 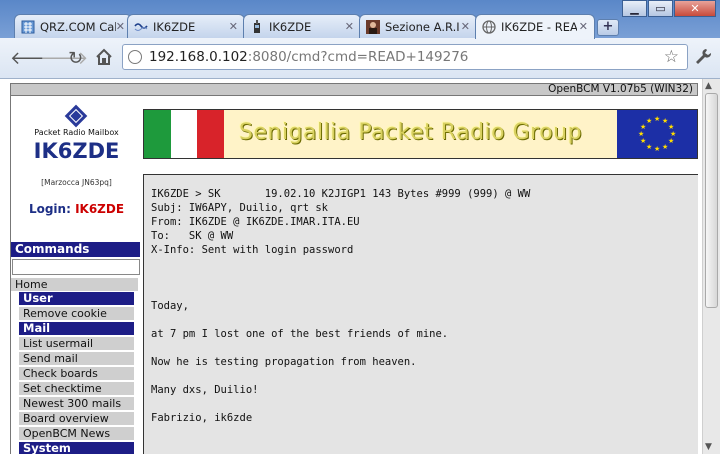 What do you see at coordinates (660, 8) in the screenshot?
I see `maximize-icon: ▭` at bounding box center [660, 8].